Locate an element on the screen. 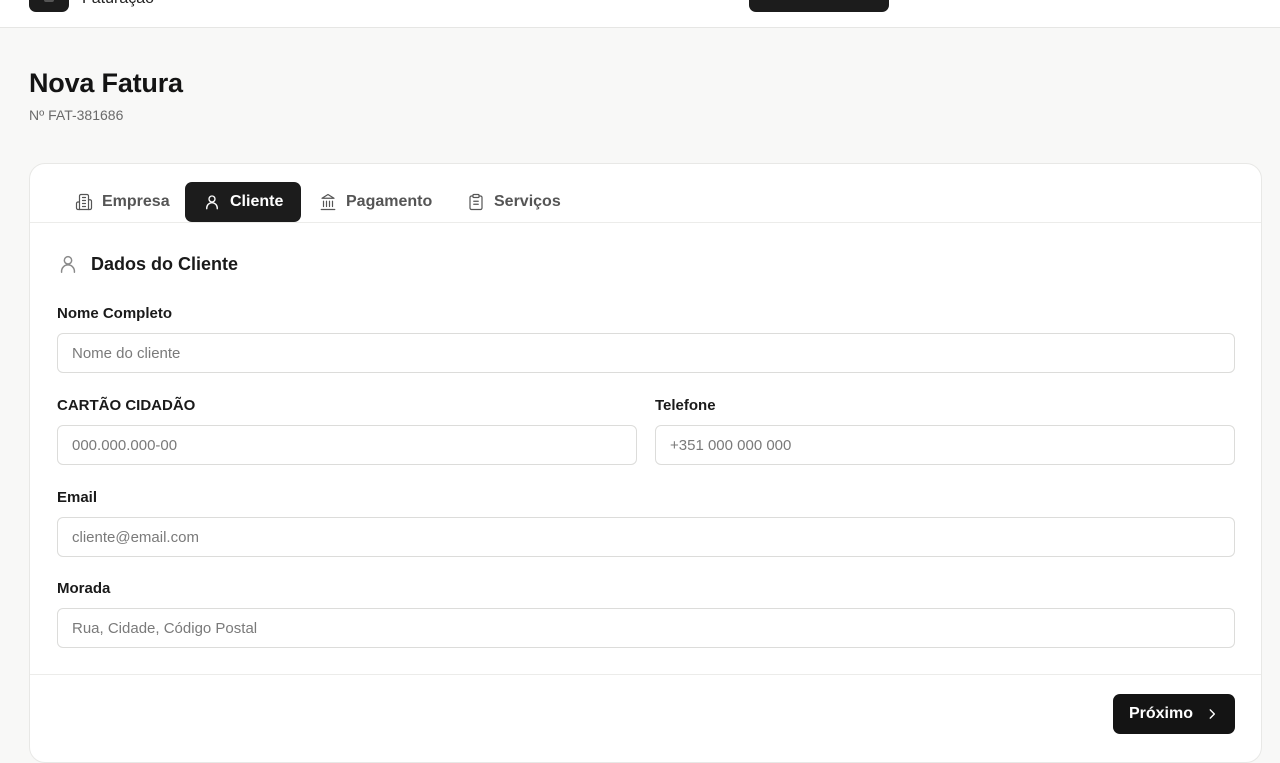  bank-icon is located at coordinates (328, 202).